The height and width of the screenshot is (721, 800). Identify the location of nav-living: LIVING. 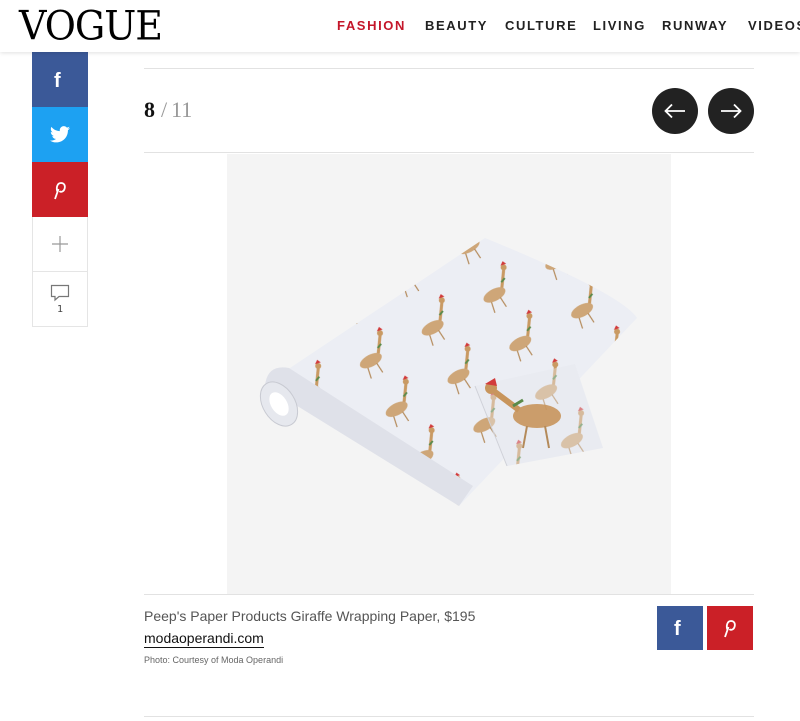
(619, 26).